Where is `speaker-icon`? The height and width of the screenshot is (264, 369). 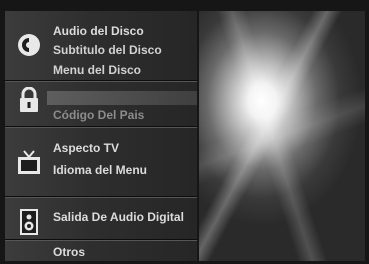
speaker-icon is located at coordinates (29, 222).